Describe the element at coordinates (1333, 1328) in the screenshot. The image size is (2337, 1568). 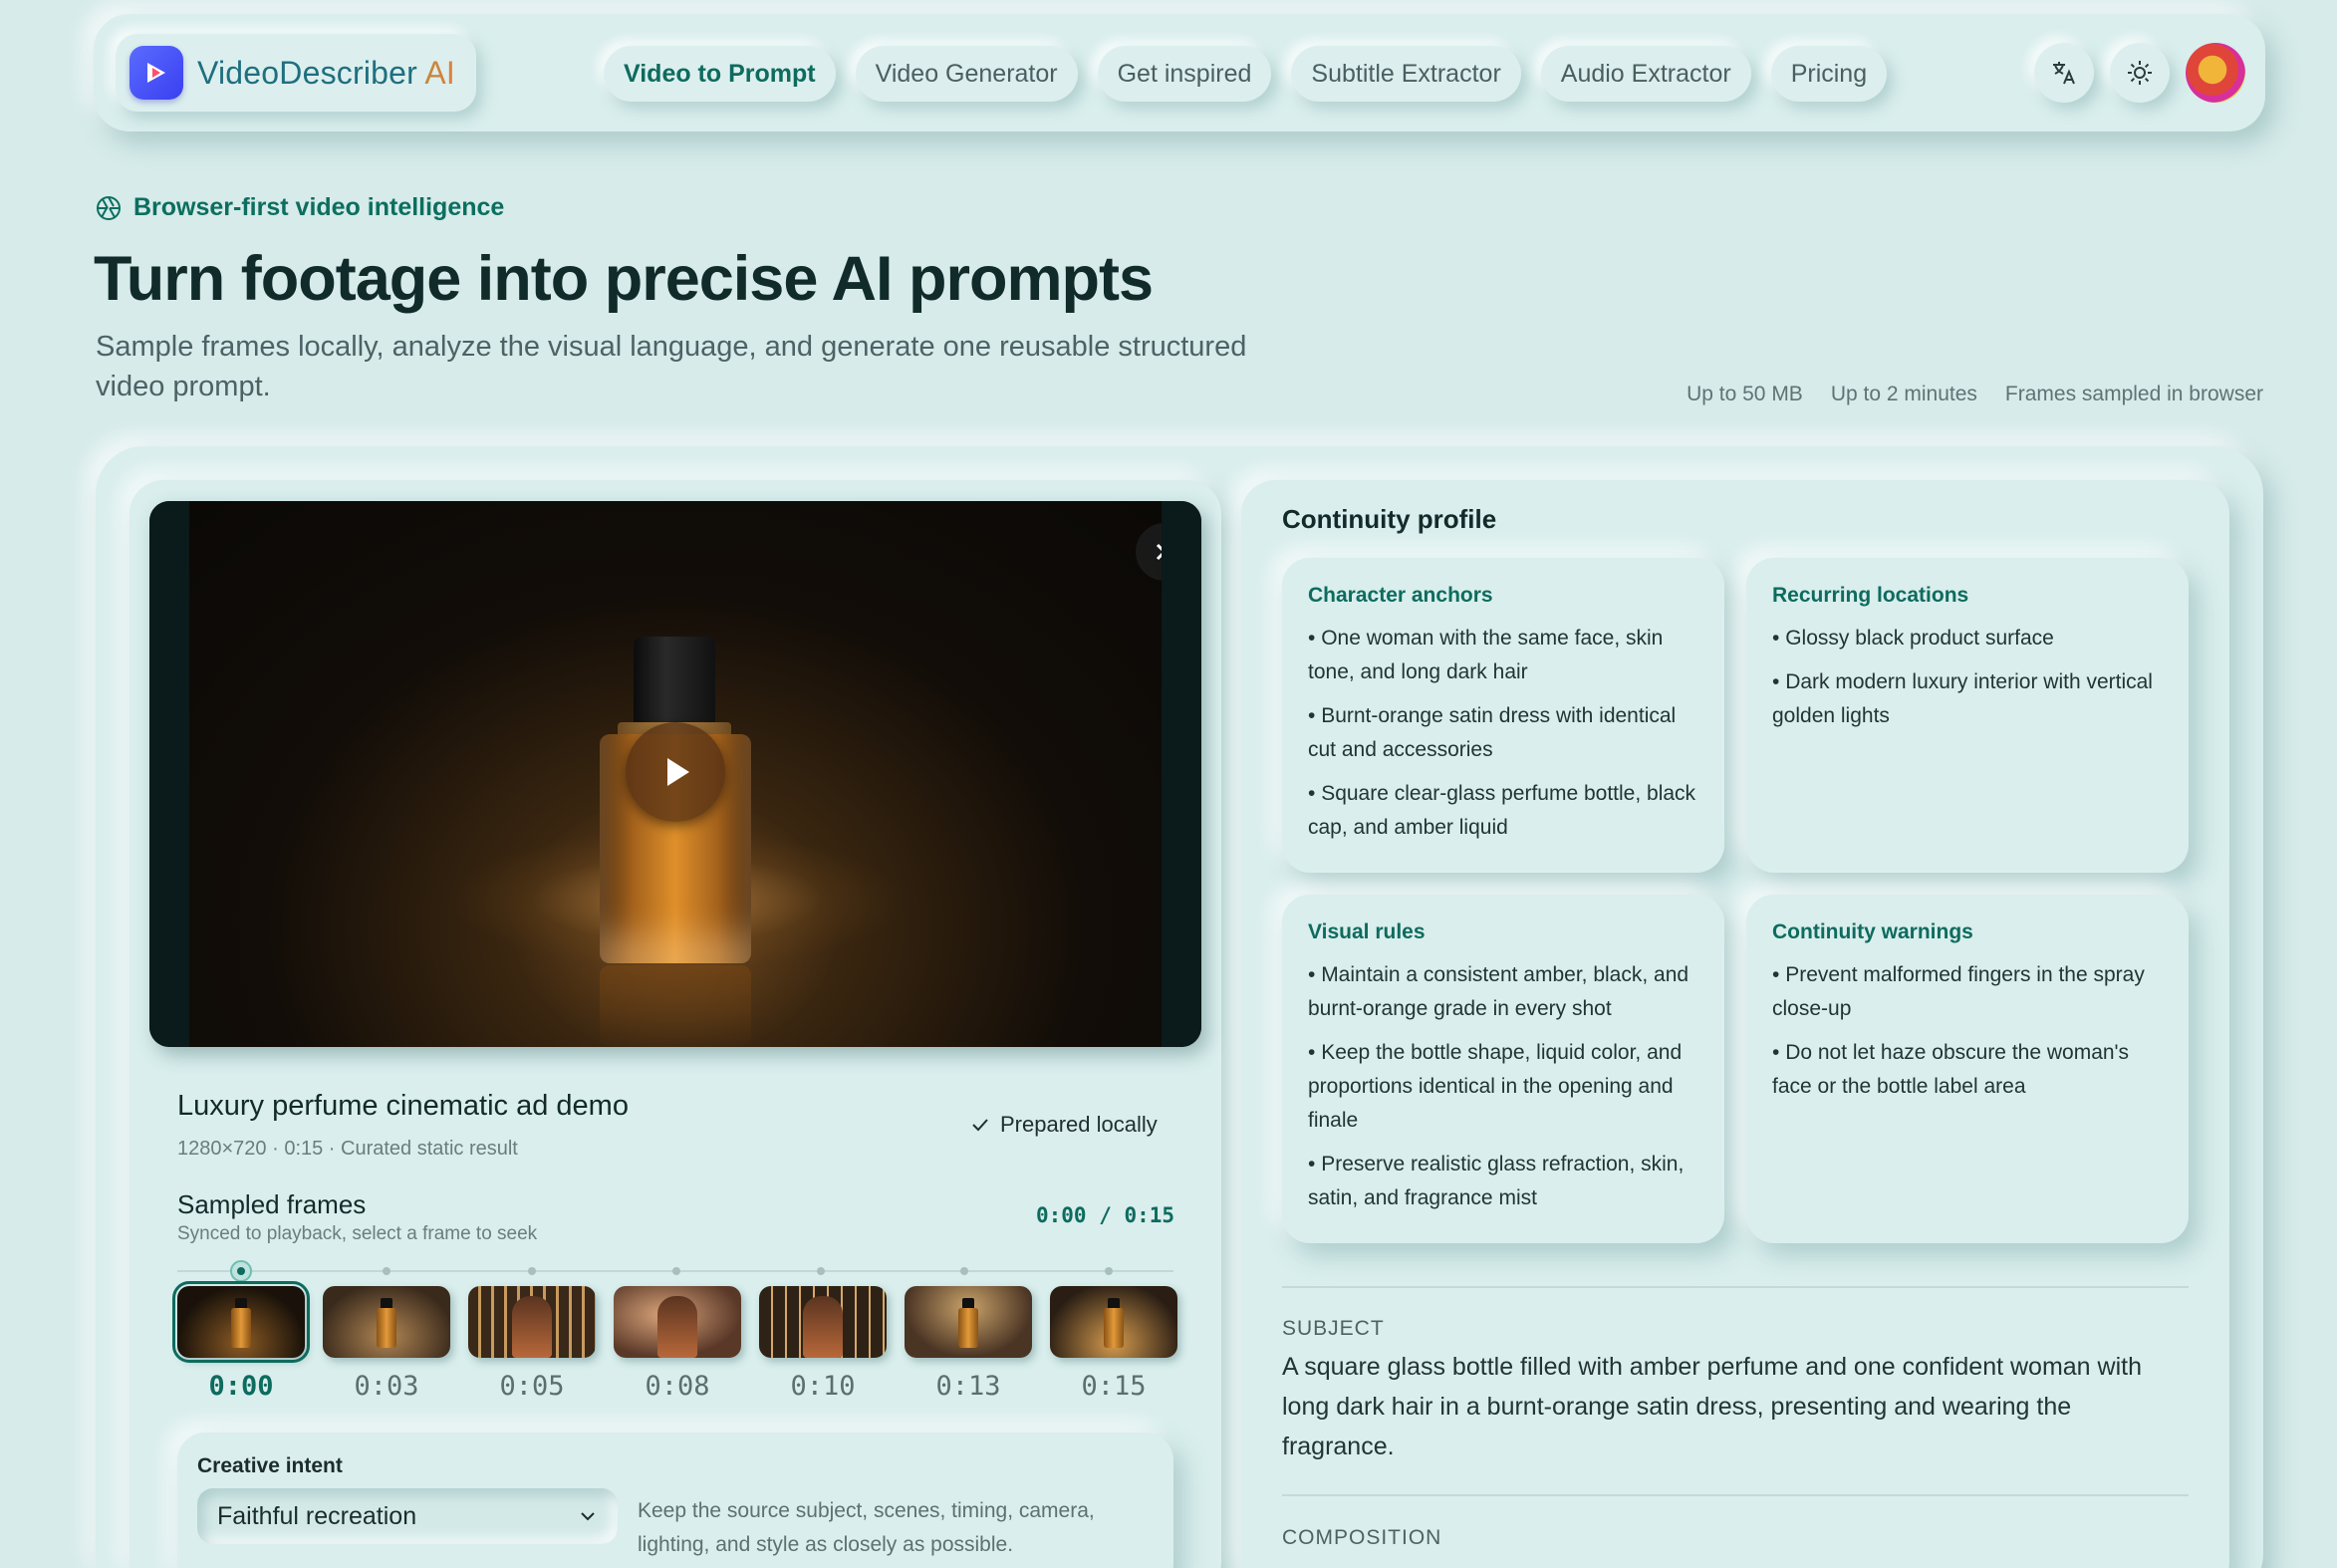
I see `subject-label: SUBJECT` at that location.